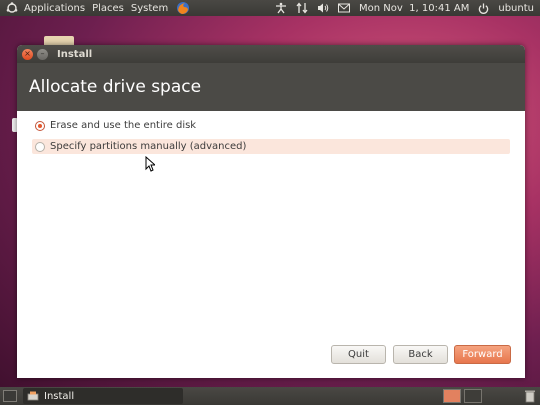 The image size is (540, 405). Describe the element at coordinates (75, 54) in the screenshot. I see `window-title: Install` at that location.